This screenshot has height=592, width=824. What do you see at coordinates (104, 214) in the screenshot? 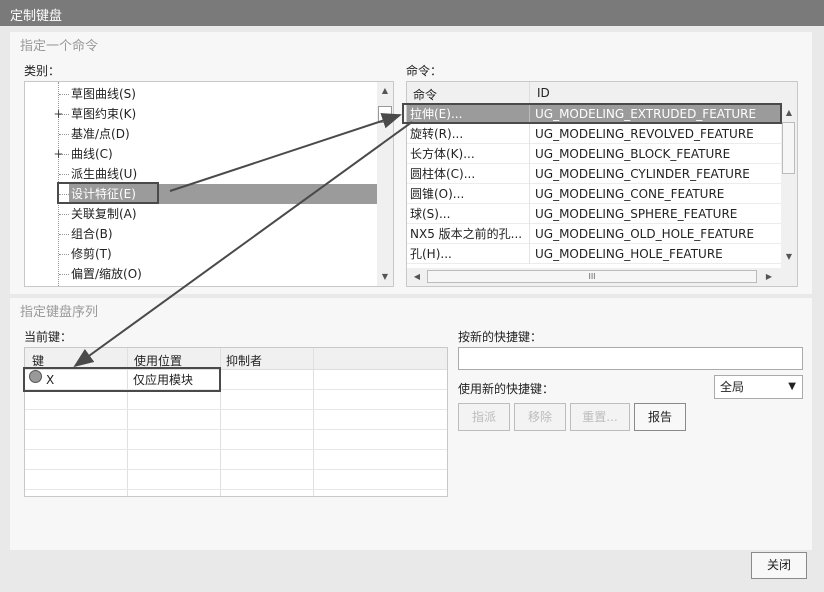
I see `tree-item-label: 关联复制(A)` at bounding box center [104, 214].